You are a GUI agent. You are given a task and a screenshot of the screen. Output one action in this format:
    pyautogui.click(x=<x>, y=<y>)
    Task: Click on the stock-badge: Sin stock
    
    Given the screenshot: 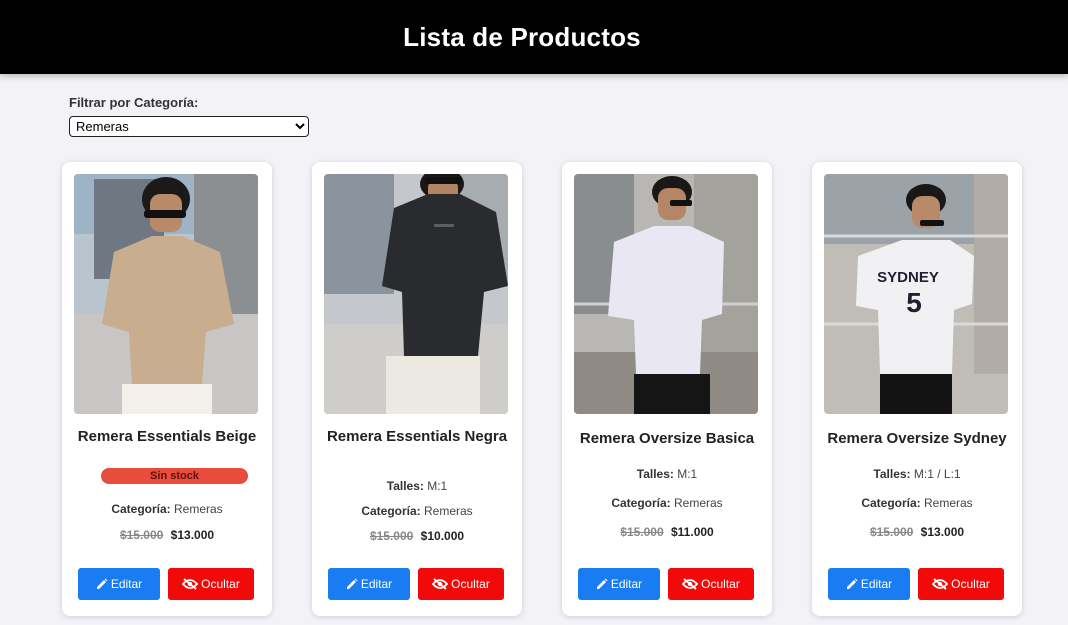 What is the action you would take?
    pyautogui.click(x=174, y=476)
    